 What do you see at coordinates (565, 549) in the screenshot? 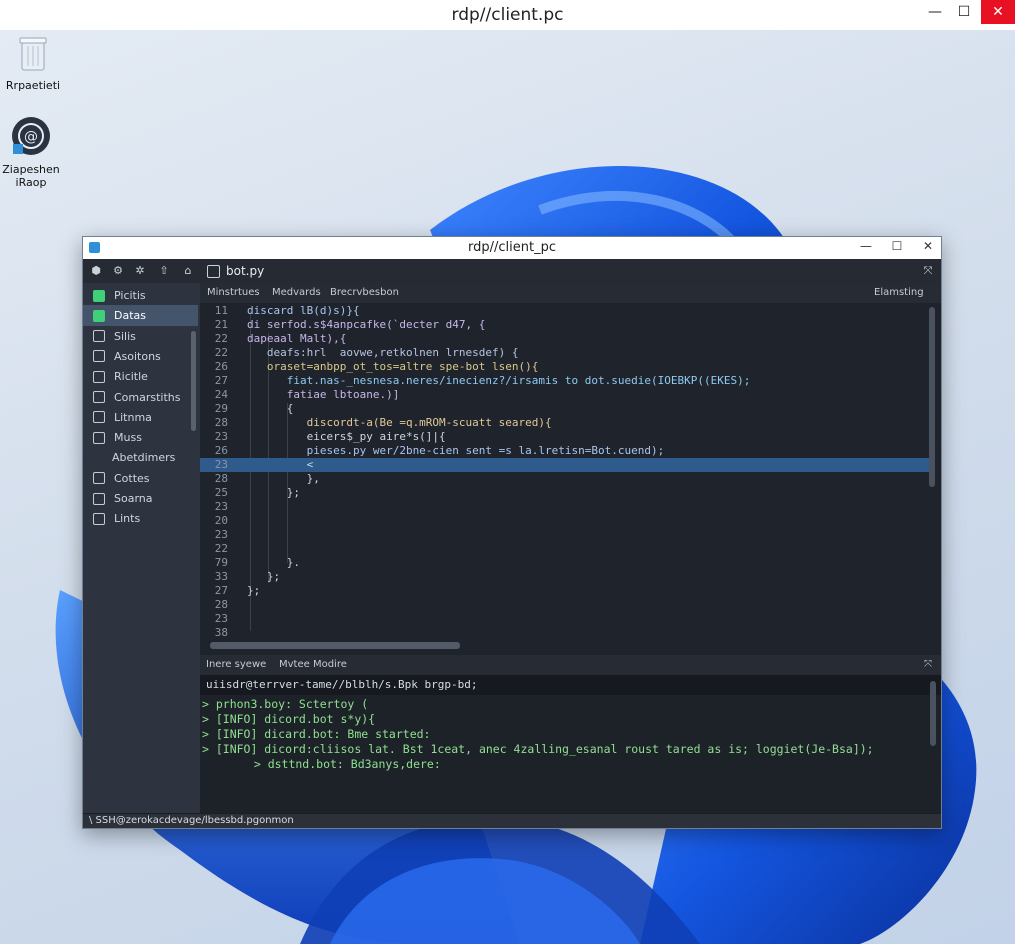
I see `code-line: 22` at bounding box center [565, 549].